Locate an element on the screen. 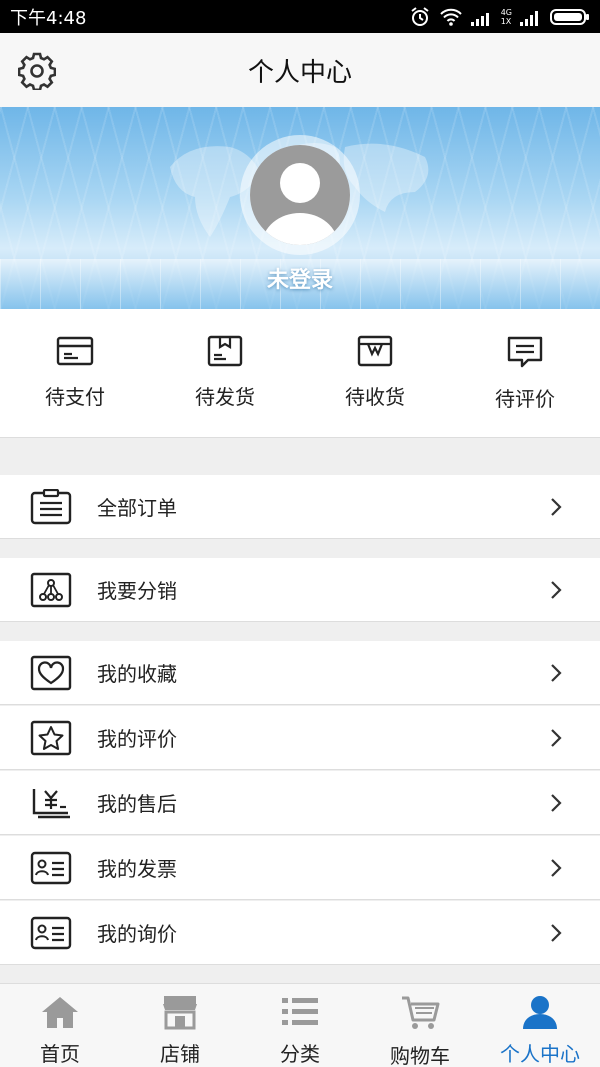 This screenshot has height=1067, width=600. nav-category: 分类 is located at coordinates (300, 1025).